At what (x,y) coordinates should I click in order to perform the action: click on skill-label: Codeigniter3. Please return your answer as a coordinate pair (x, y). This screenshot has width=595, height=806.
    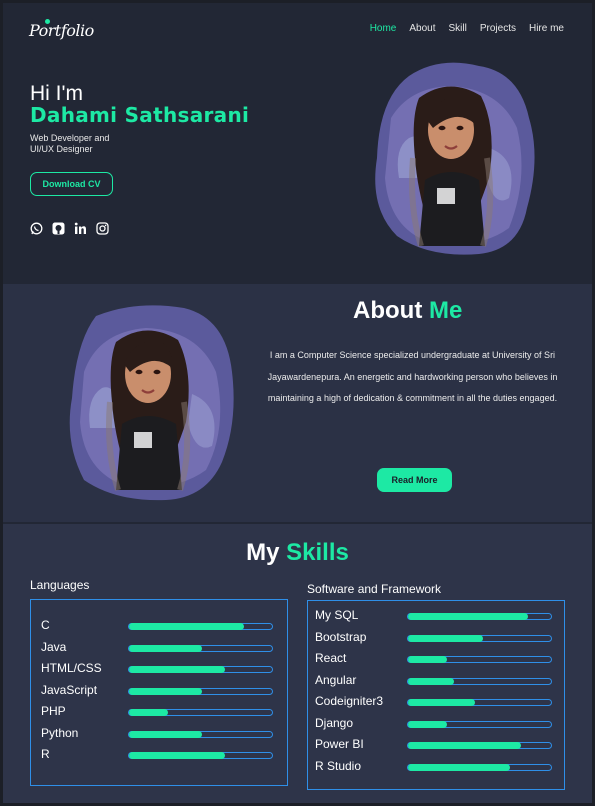
    Looking at the image, I should click on (349, 701).